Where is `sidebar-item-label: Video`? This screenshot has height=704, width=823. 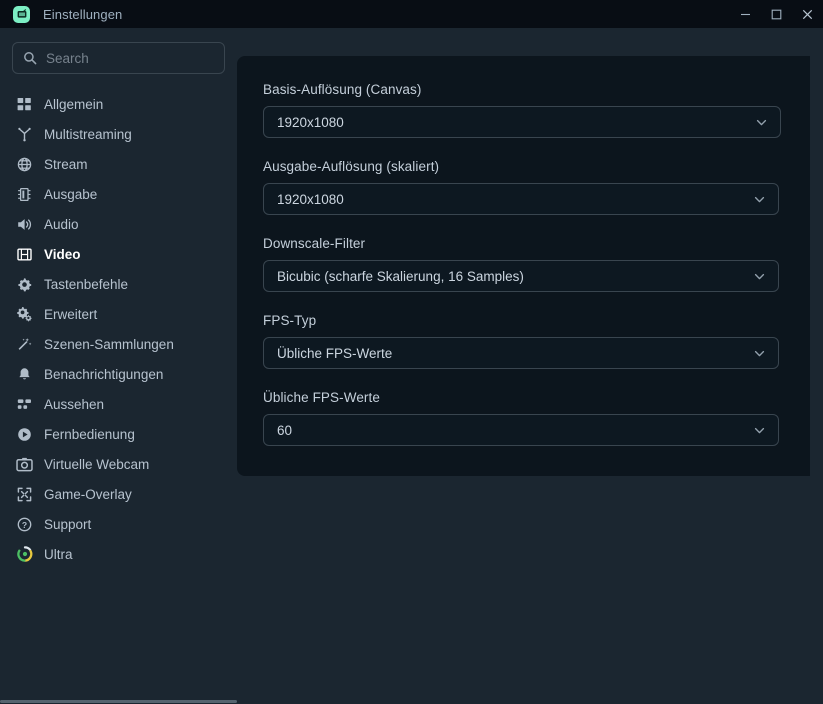 sidebar-item-label: Video is located at coordinates (62, 254).